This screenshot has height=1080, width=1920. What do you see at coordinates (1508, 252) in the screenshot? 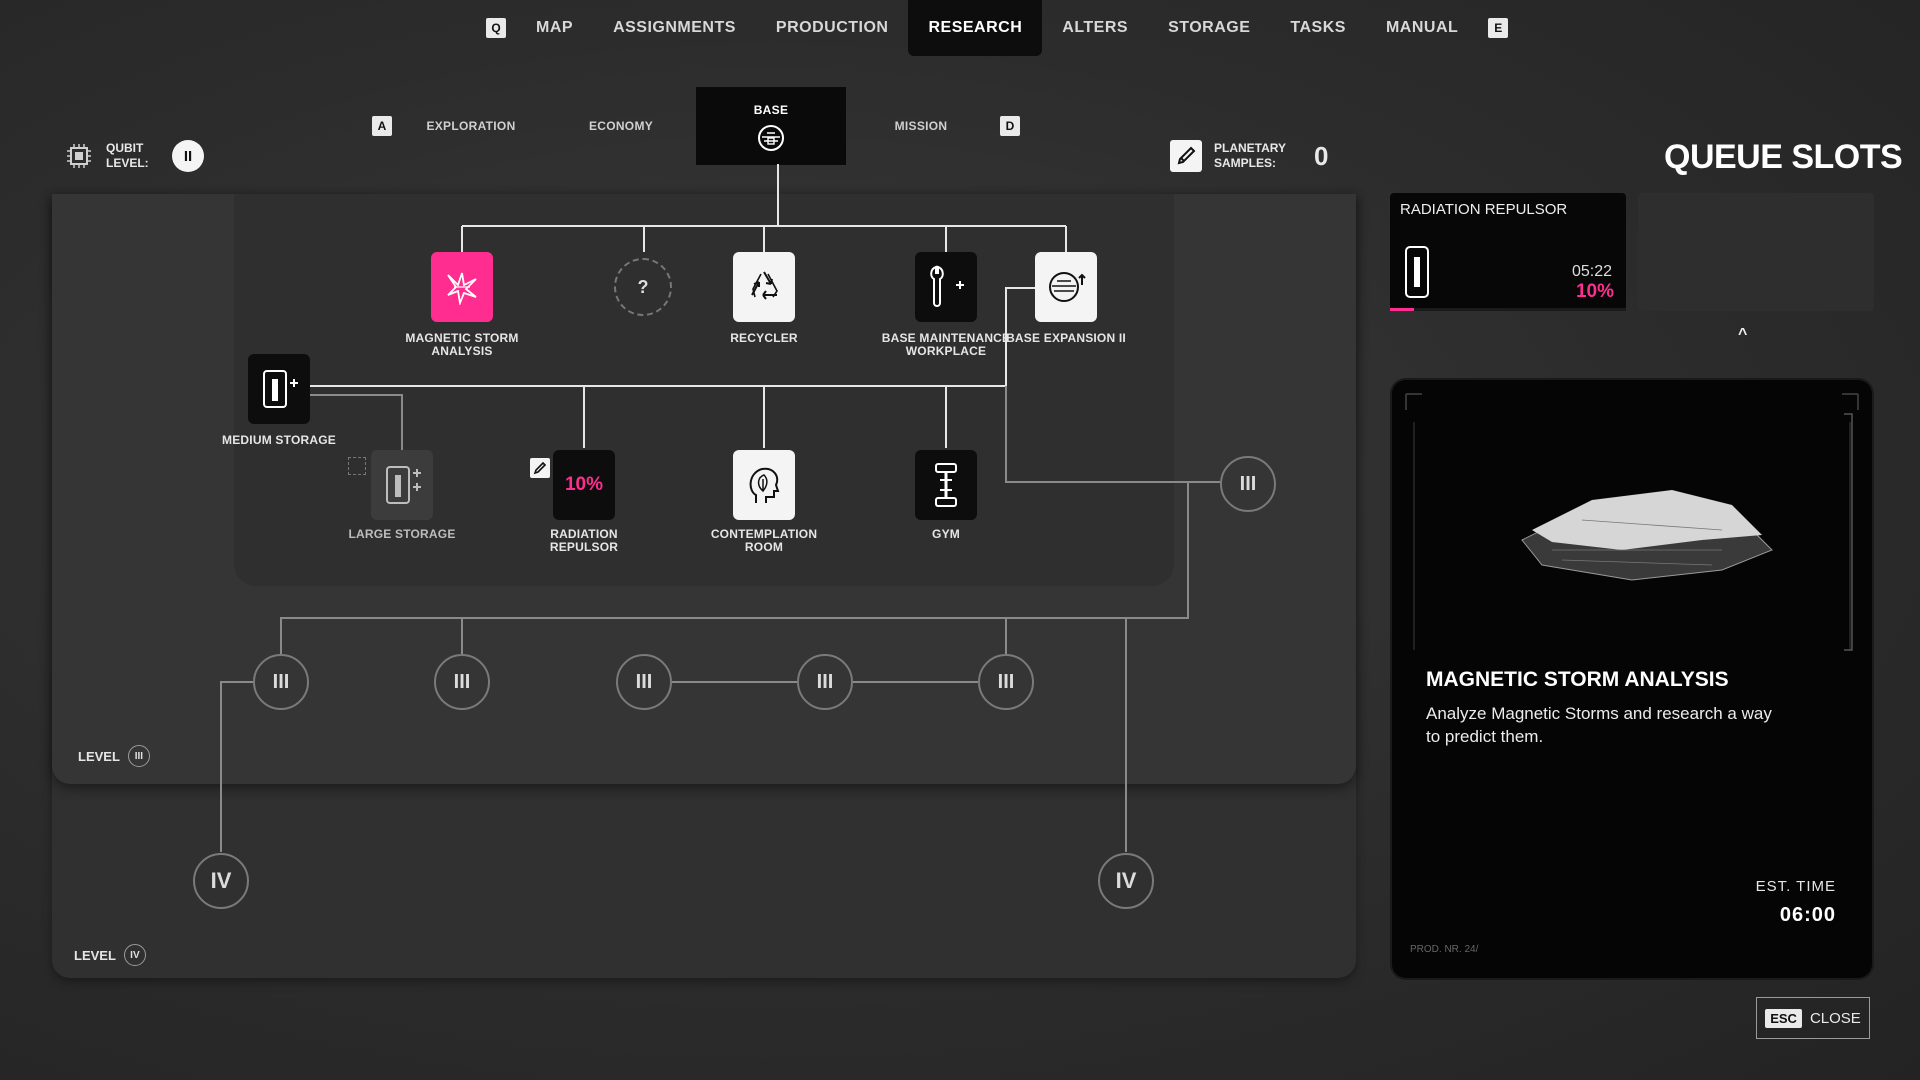
I see `queue-slot-active: RADIATION REPULSOR 05:22 10%` at bounding box center [1508, 252].